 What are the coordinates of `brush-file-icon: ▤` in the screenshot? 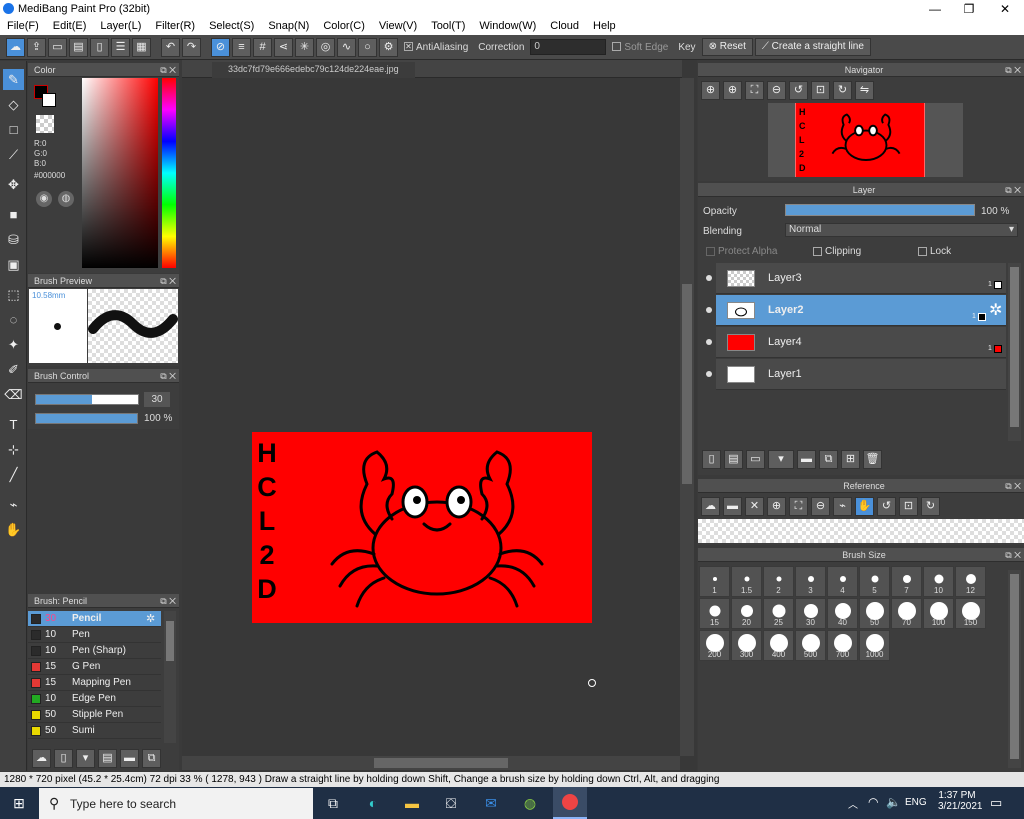 It's located at (107, 758).